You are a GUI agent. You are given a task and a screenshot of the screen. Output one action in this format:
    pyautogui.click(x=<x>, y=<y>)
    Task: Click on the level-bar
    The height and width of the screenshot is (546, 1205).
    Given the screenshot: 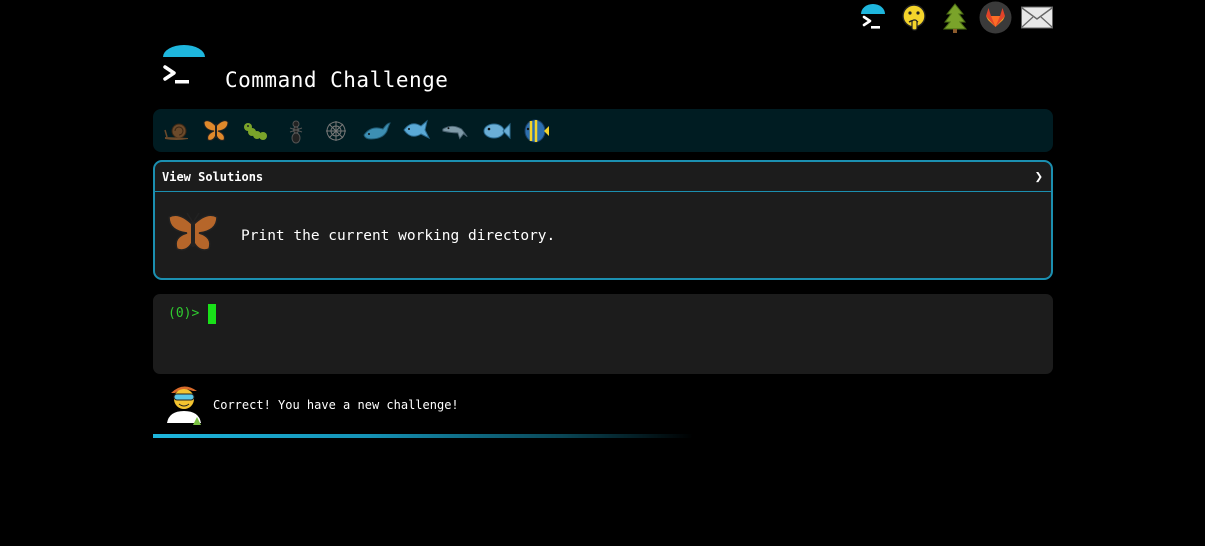 What is the action you would take?
    pyautogui.click(x=603, y=130)
    